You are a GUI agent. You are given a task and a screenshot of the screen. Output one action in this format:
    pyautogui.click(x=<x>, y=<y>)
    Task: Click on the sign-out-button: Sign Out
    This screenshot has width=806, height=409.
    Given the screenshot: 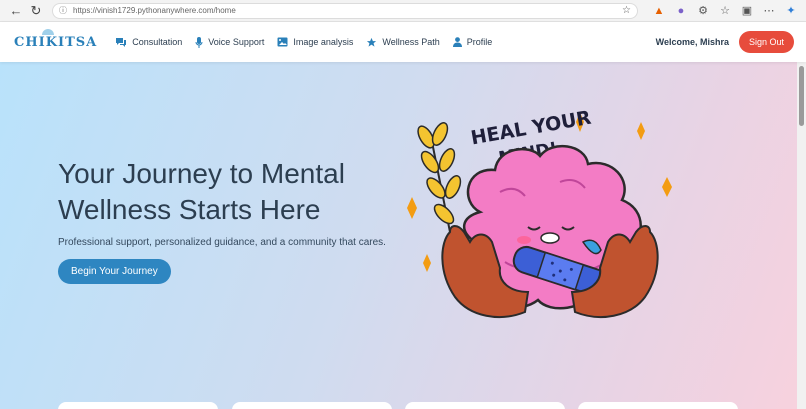 What is the action you would take?
    pyautogui.click(x=766, y=42)
    